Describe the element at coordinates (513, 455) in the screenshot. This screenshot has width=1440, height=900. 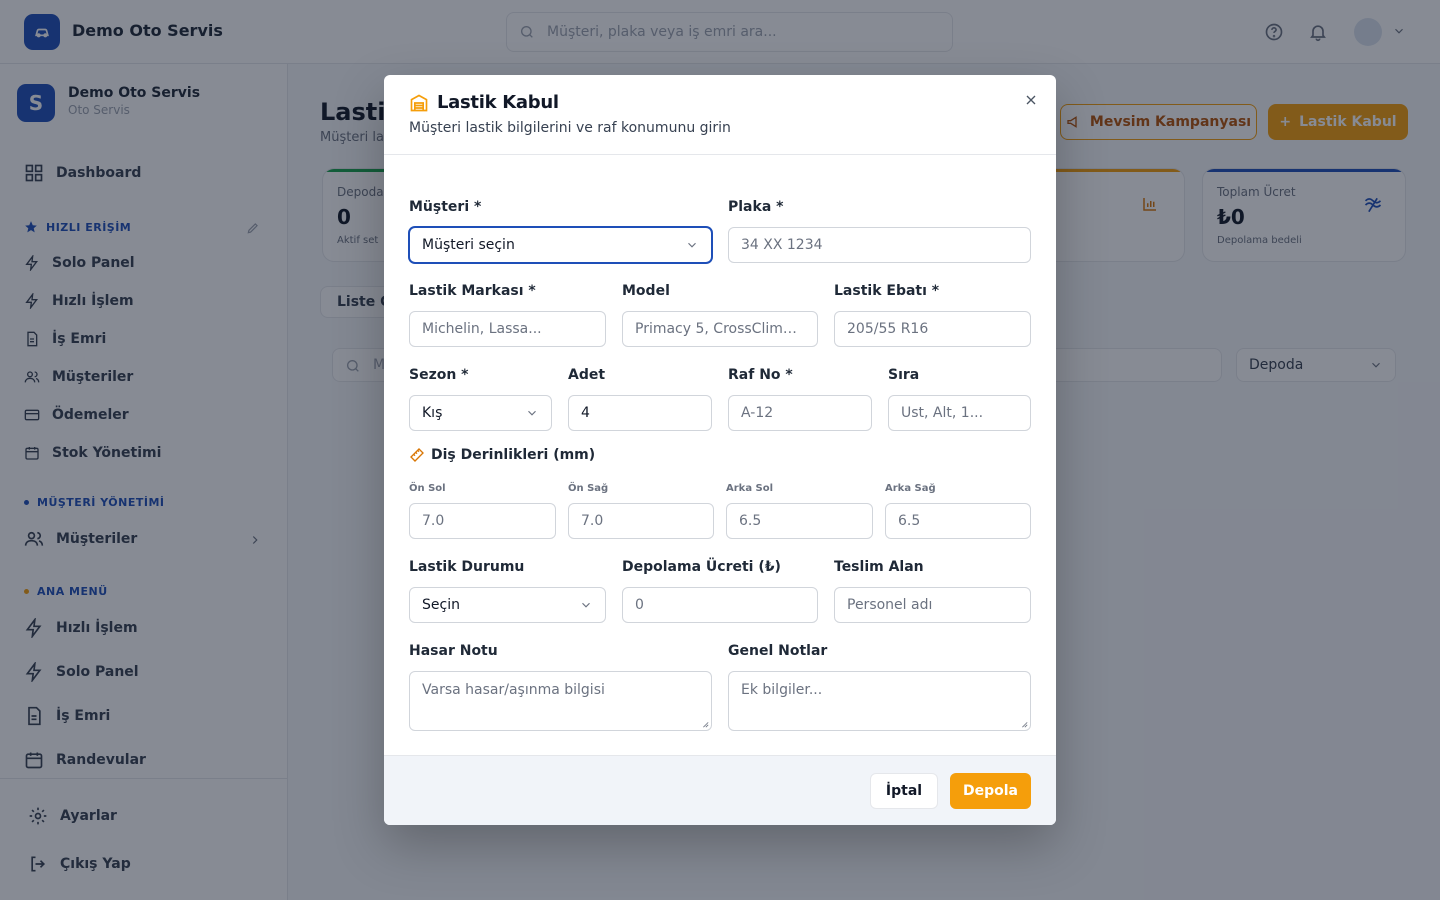
I see `tread-depth-title: Diş Derinlikleri (mm)` at that location.